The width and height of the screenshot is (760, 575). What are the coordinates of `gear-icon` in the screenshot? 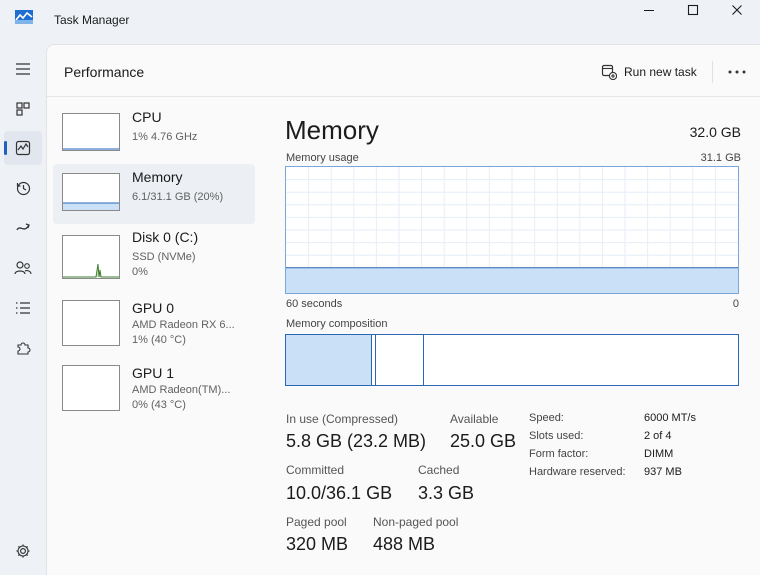 It's located at (23, 551).